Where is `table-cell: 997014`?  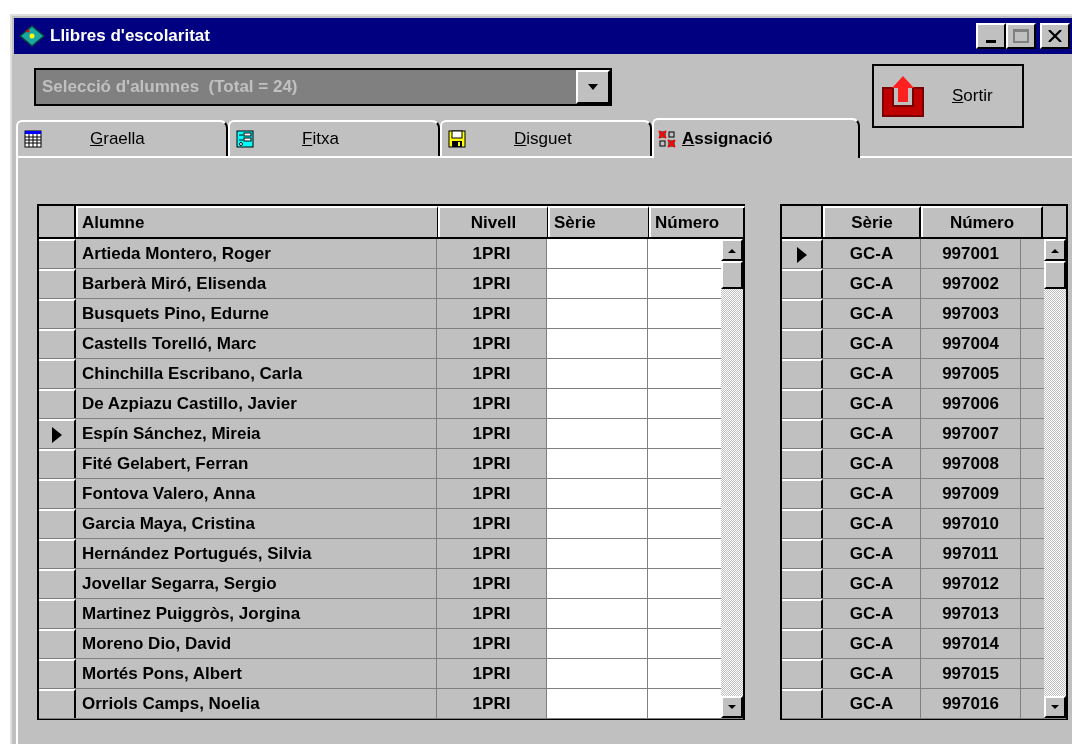
table-cell: 997014 is located at coordinates (971, 643).